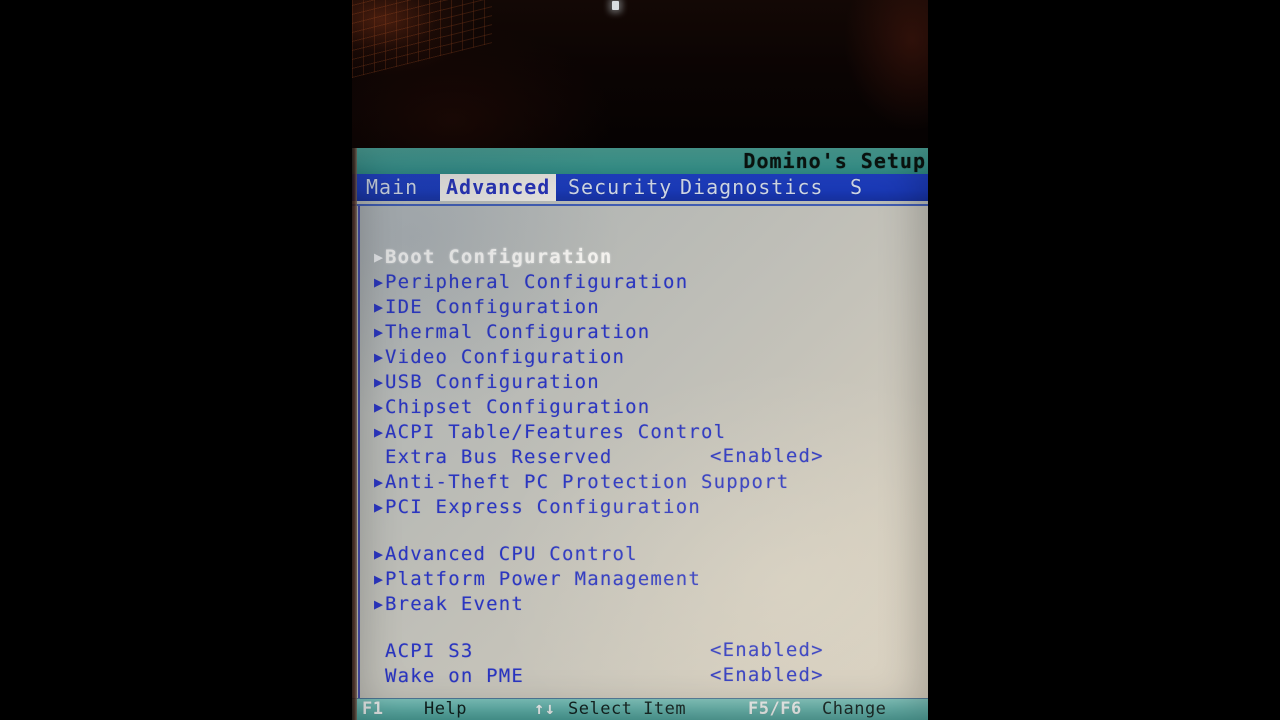 The width and height of the screenshot is (1280, 720). Describe the element at coordinates (392, 187) in the screenshot. I see `tab-main: Main` at that location.